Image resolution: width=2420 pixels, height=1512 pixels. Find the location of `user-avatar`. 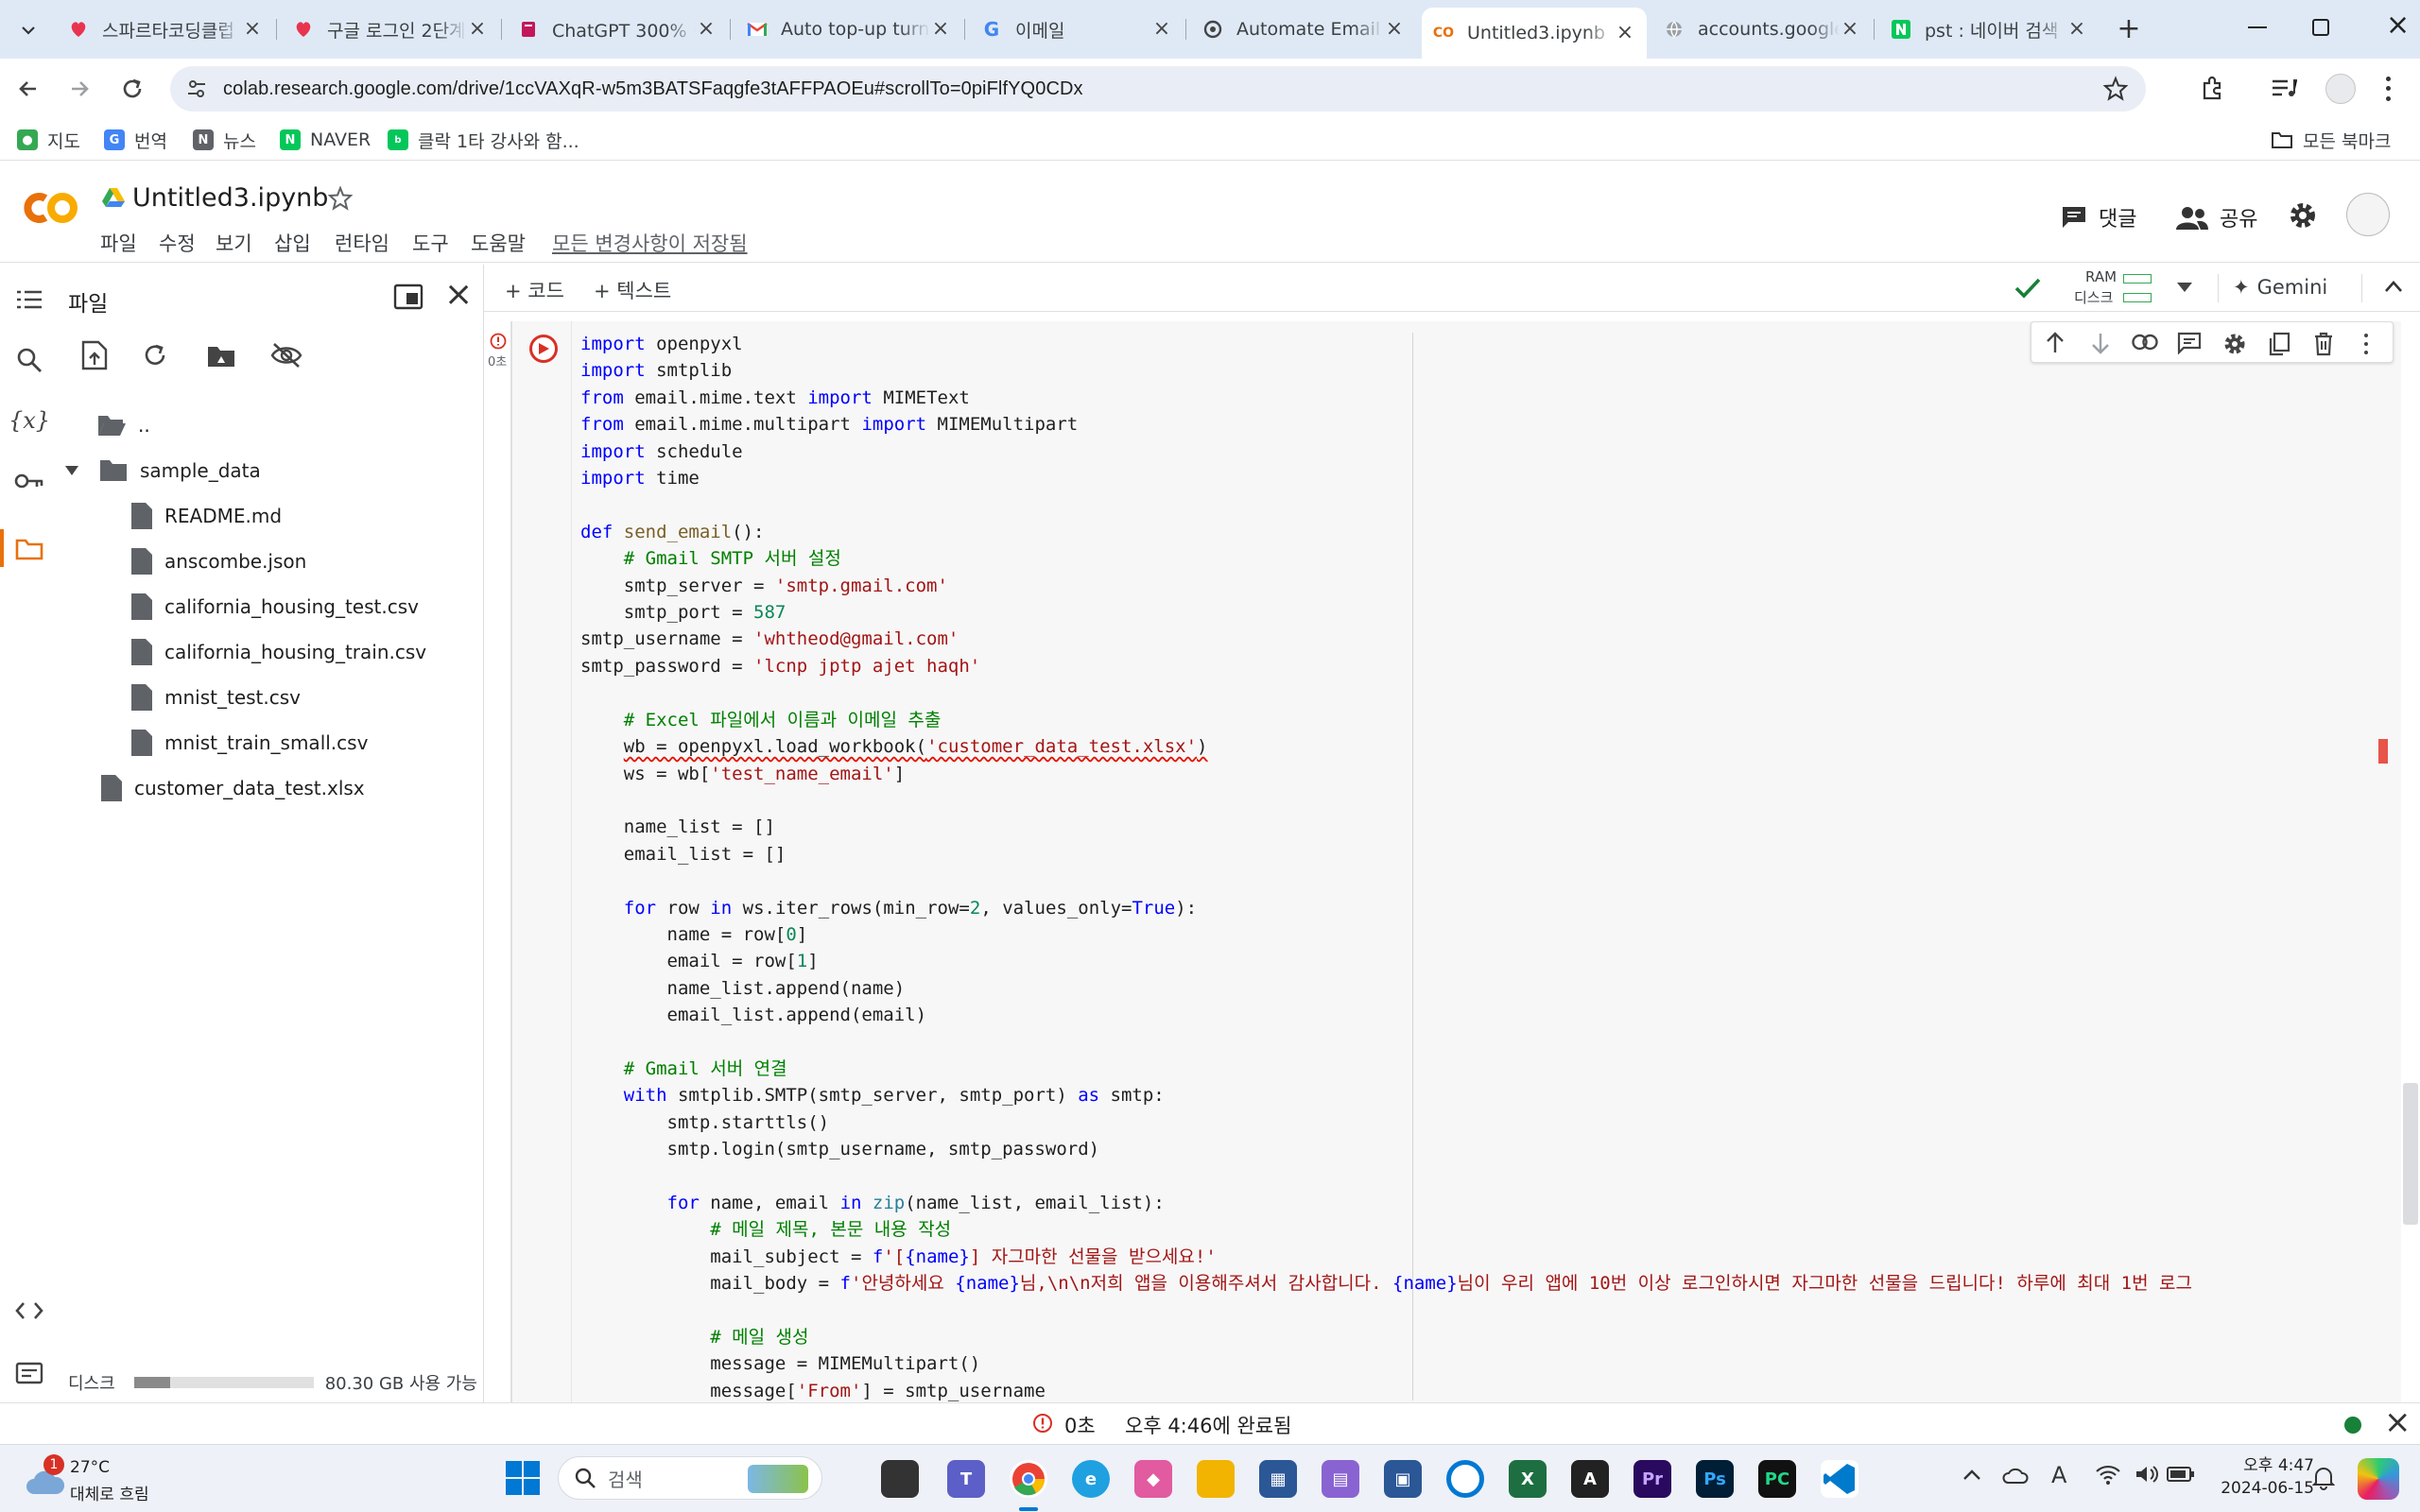

user-avatar is located at coordinates (2368, 214).